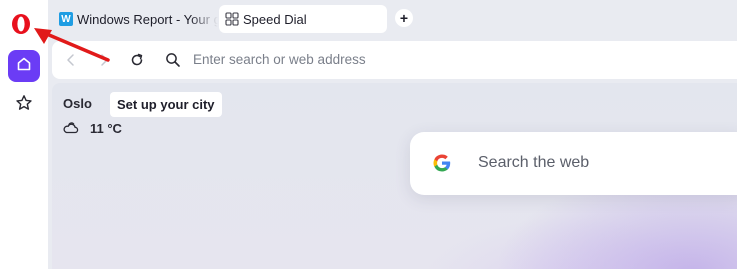  Describe the element at coordinates (106, 128) in the screenshot. I see `weather-temperature: 11 °C` at that location.